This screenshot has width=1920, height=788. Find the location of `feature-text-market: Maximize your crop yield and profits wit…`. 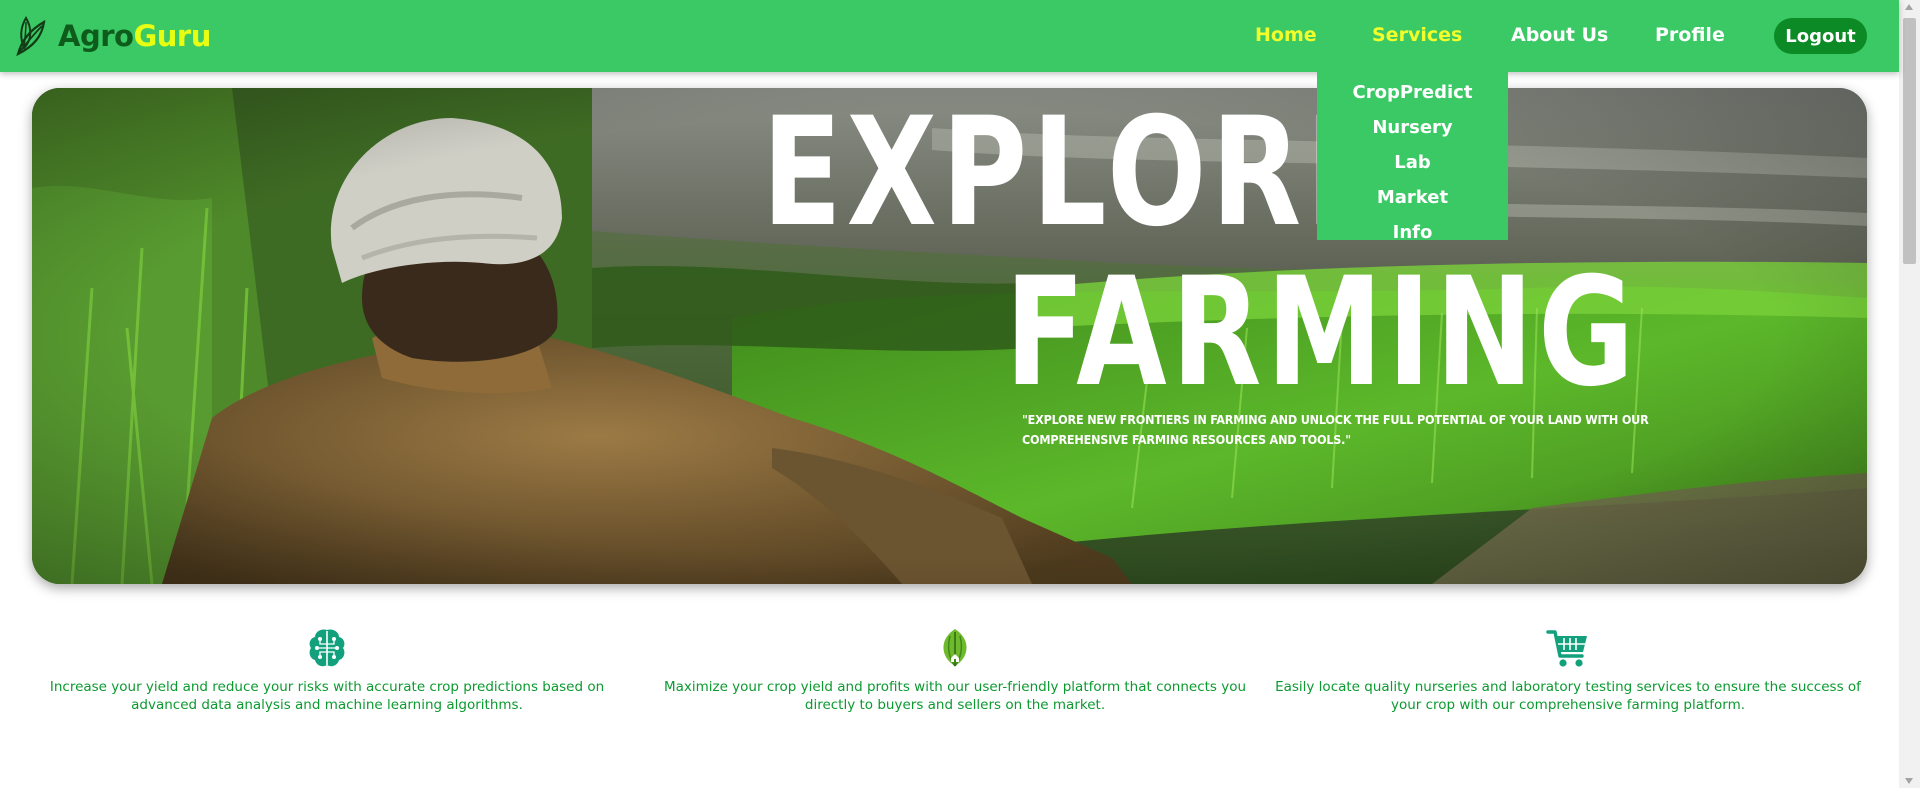

feature-text-market: Maximize your crop yield and profits wit… is located at coordinates (955, 696).